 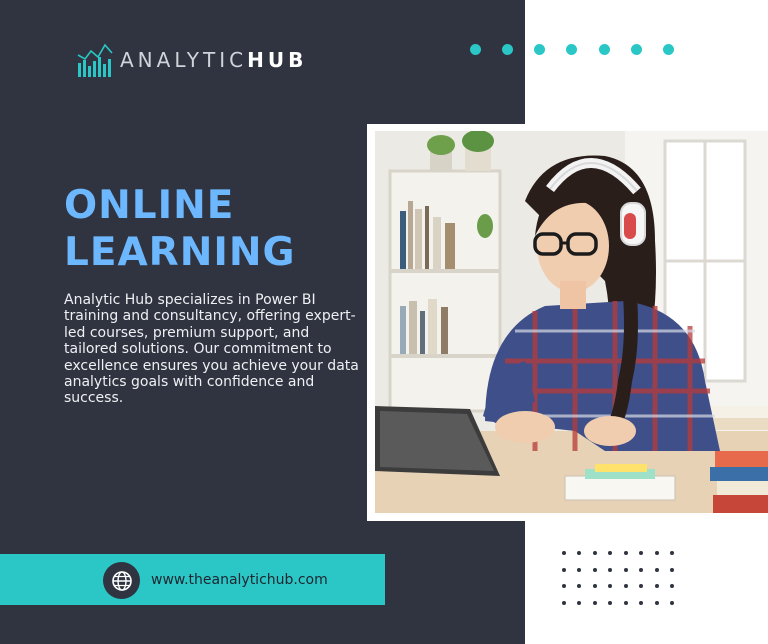 I want to click on globe-badge, so click(x=121, y=580).